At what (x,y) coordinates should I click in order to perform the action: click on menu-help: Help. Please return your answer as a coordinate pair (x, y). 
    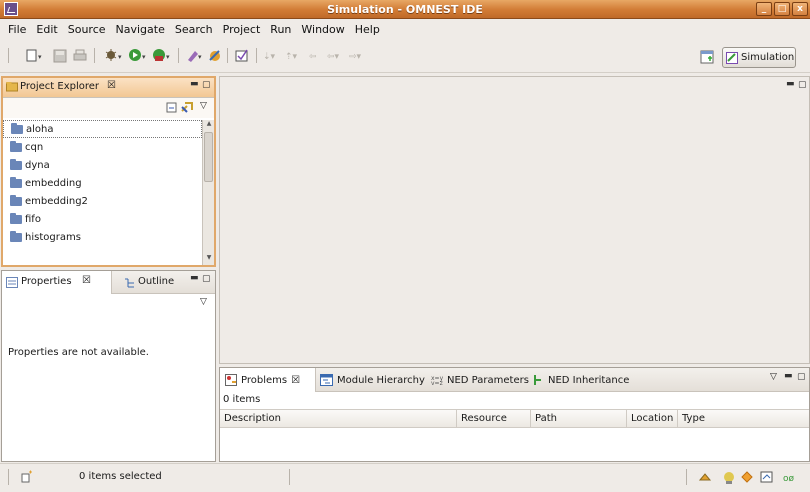
    Looking at the image, I should click on (367, 29).